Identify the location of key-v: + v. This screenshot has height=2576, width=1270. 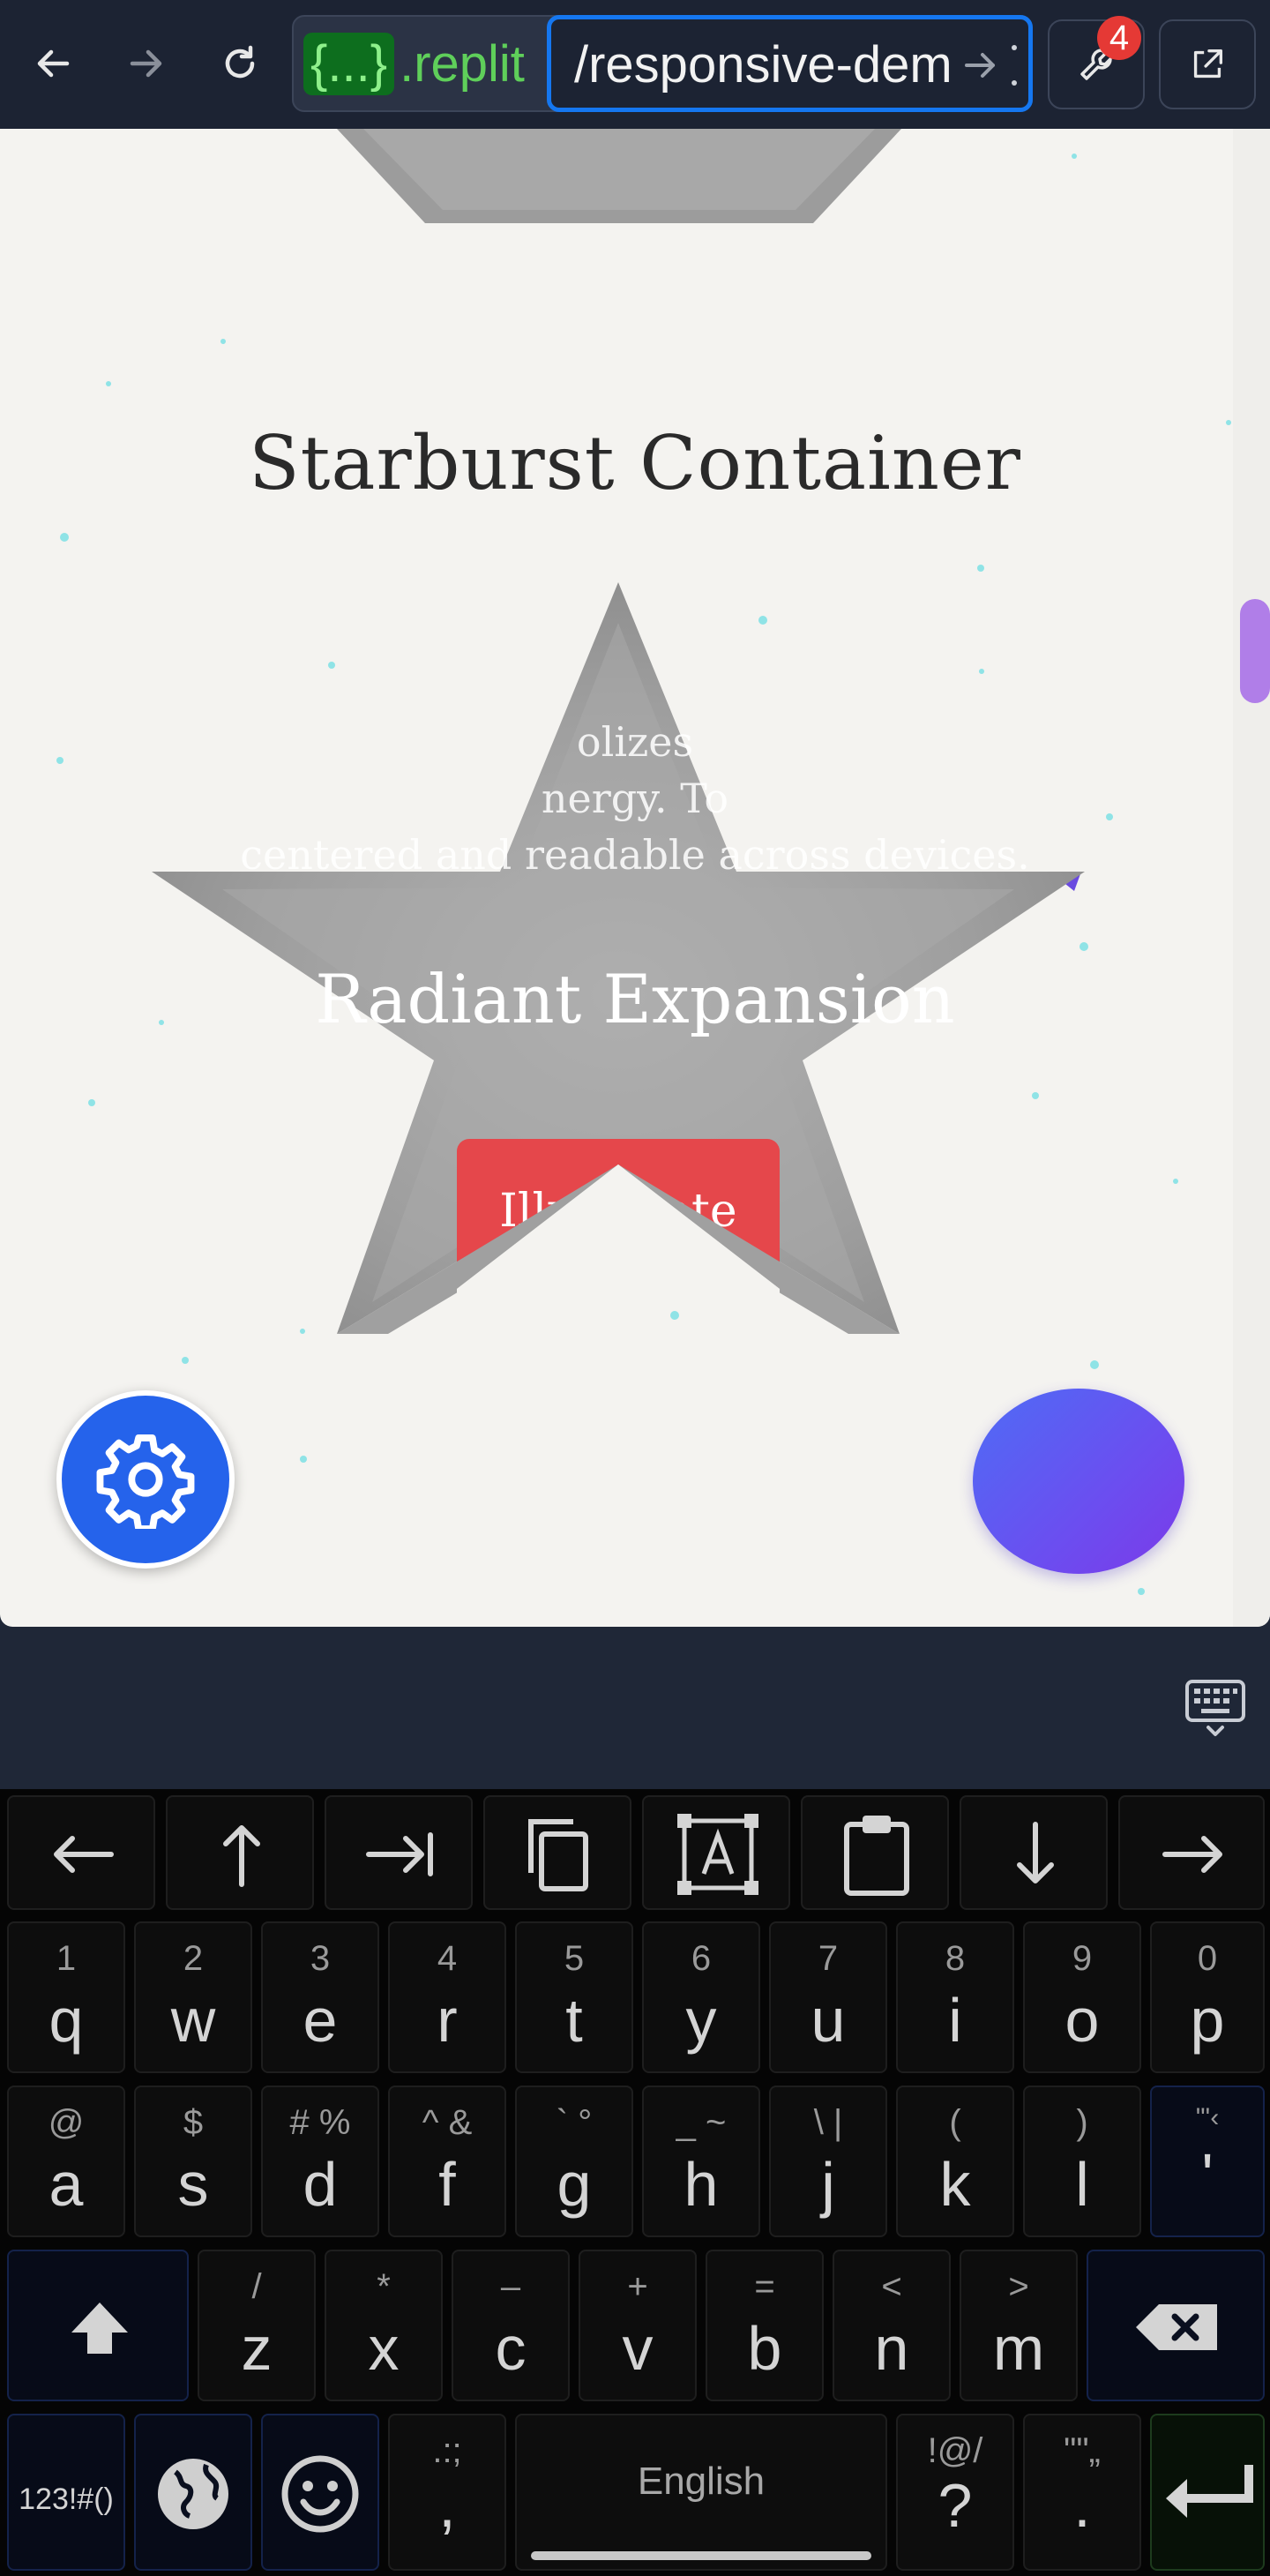
(638, 2326).